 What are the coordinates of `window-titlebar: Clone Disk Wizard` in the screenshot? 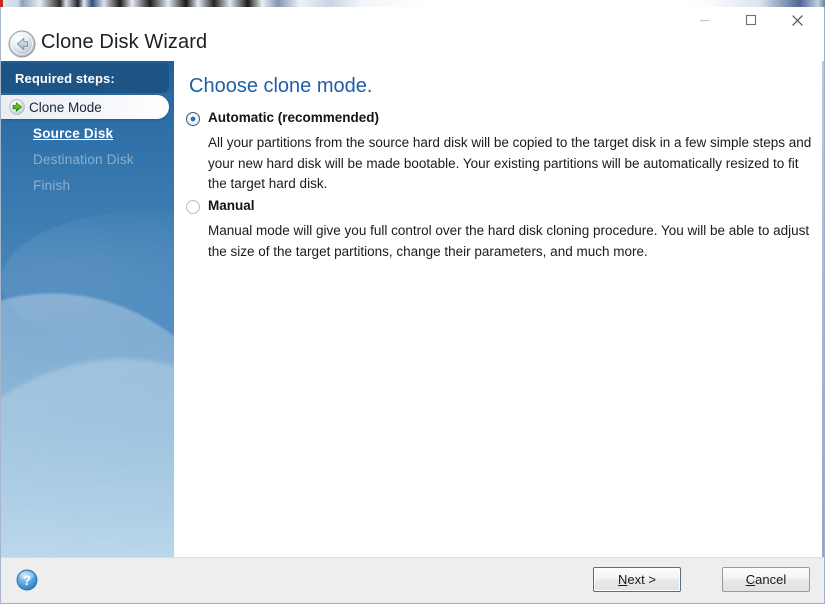 It's located at (412, 33).